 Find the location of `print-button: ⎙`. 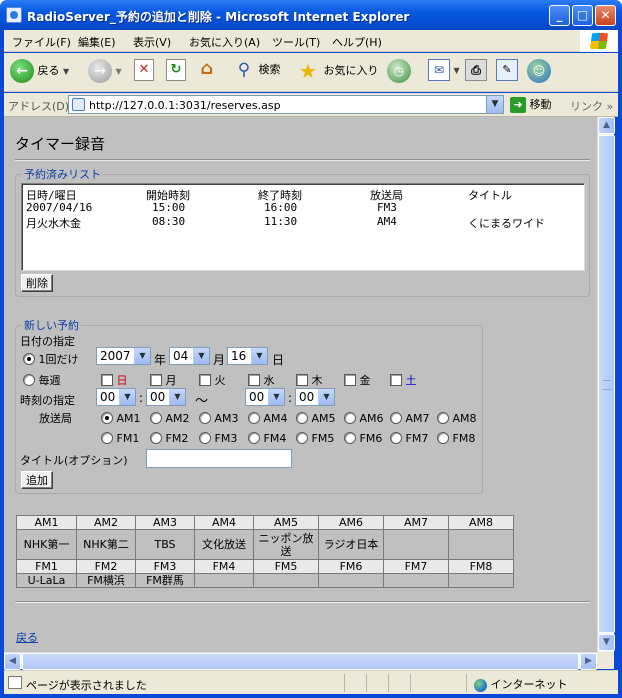

print-button: ⎙ is located at coordinates (476, 72).